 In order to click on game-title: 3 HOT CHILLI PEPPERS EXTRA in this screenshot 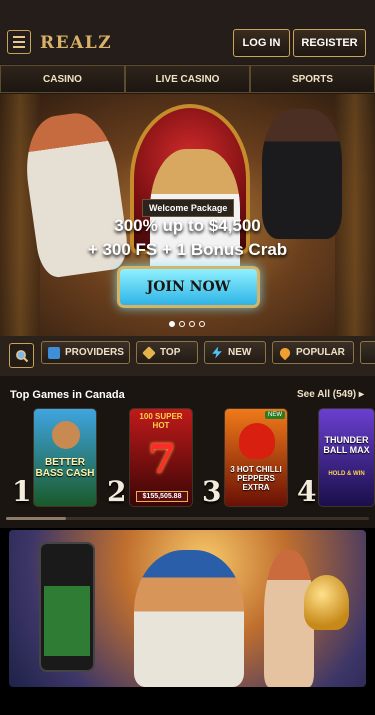, I will do `click(256, 478)`.